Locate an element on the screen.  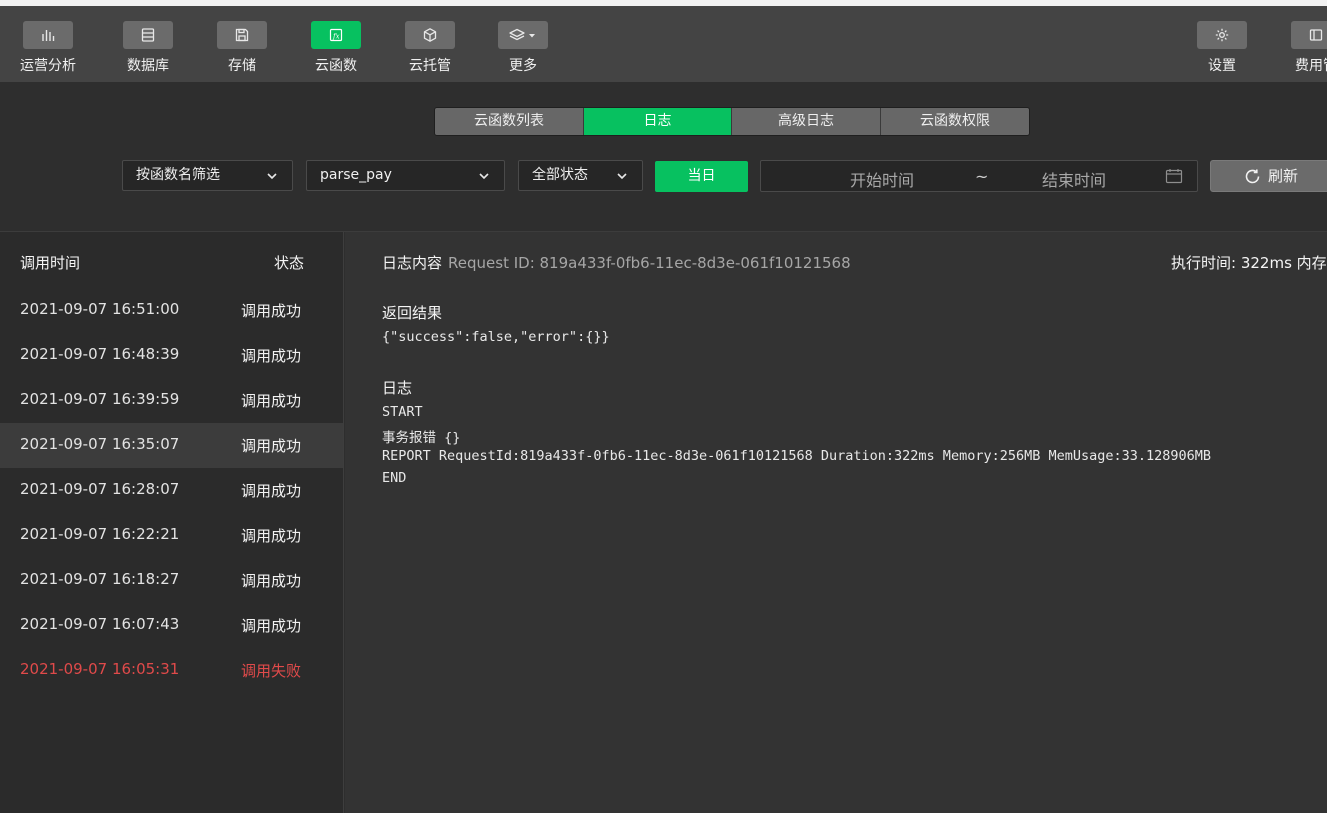
toolbar-billing: 费用管 is located at coordinates (1301, 49).